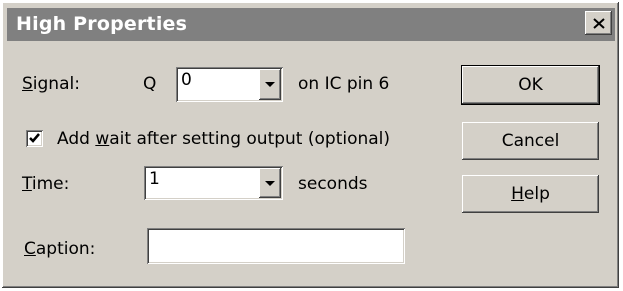  I want to click on title-bar: High Properties, so click(311, 24).